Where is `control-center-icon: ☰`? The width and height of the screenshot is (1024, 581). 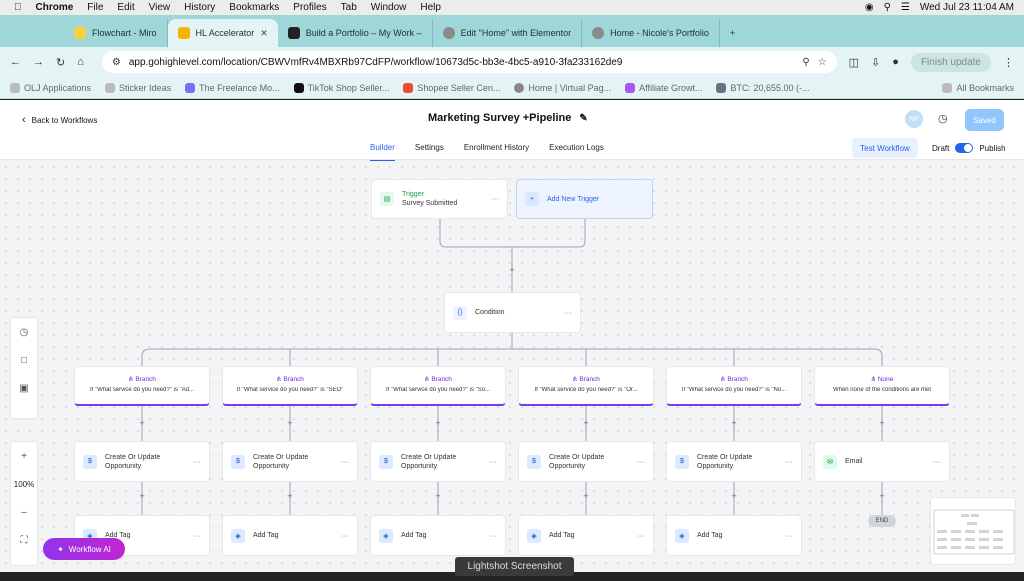
control-center-icon: ☰ is located at coordinates (905, 7).